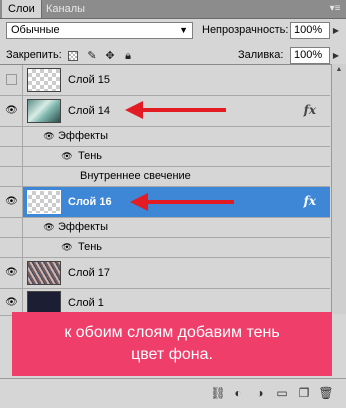  Describe the element at coordinates (89, 273) in the screenshot. I see `layer-name: Слой 17` at that location.